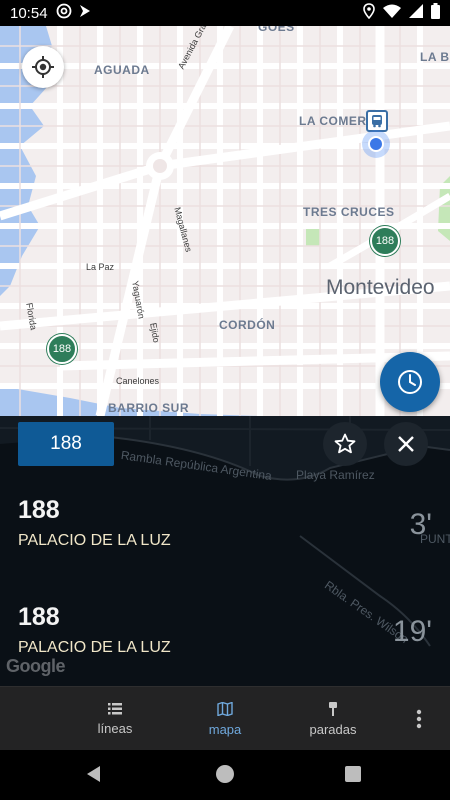  I want to click on overflow-menu-button, so click(419, 719).